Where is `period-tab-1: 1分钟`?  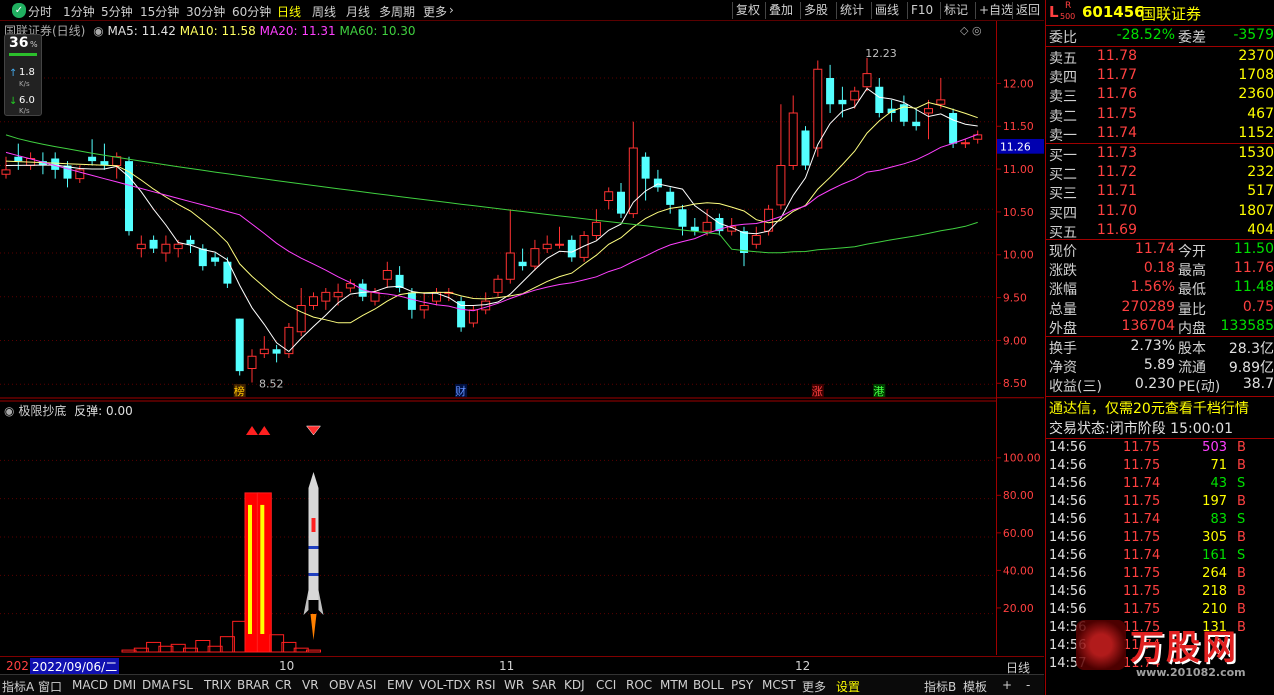
period-tab-1: 1分钟 is located at coordinates (79, 11).